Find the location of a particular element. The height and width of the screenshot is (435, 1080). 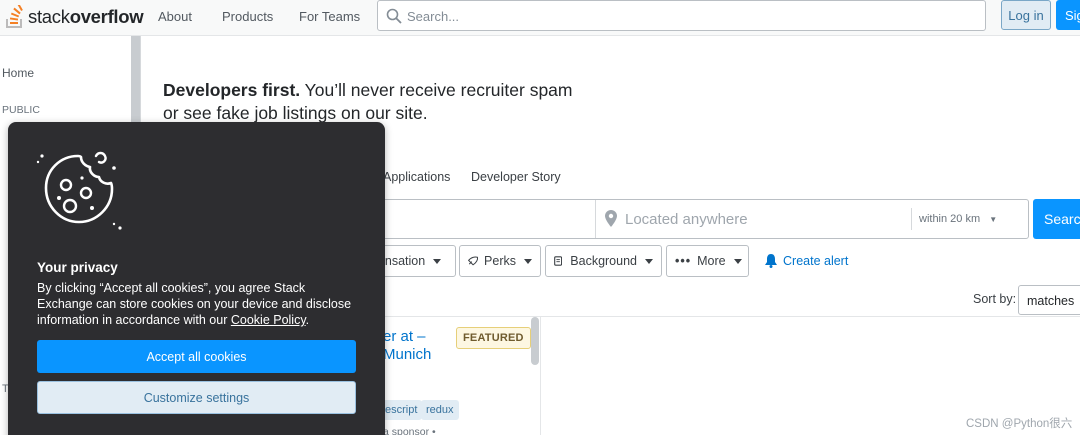

cookie-policy-link: Cookie Policy is located at coordinates (268, 320).